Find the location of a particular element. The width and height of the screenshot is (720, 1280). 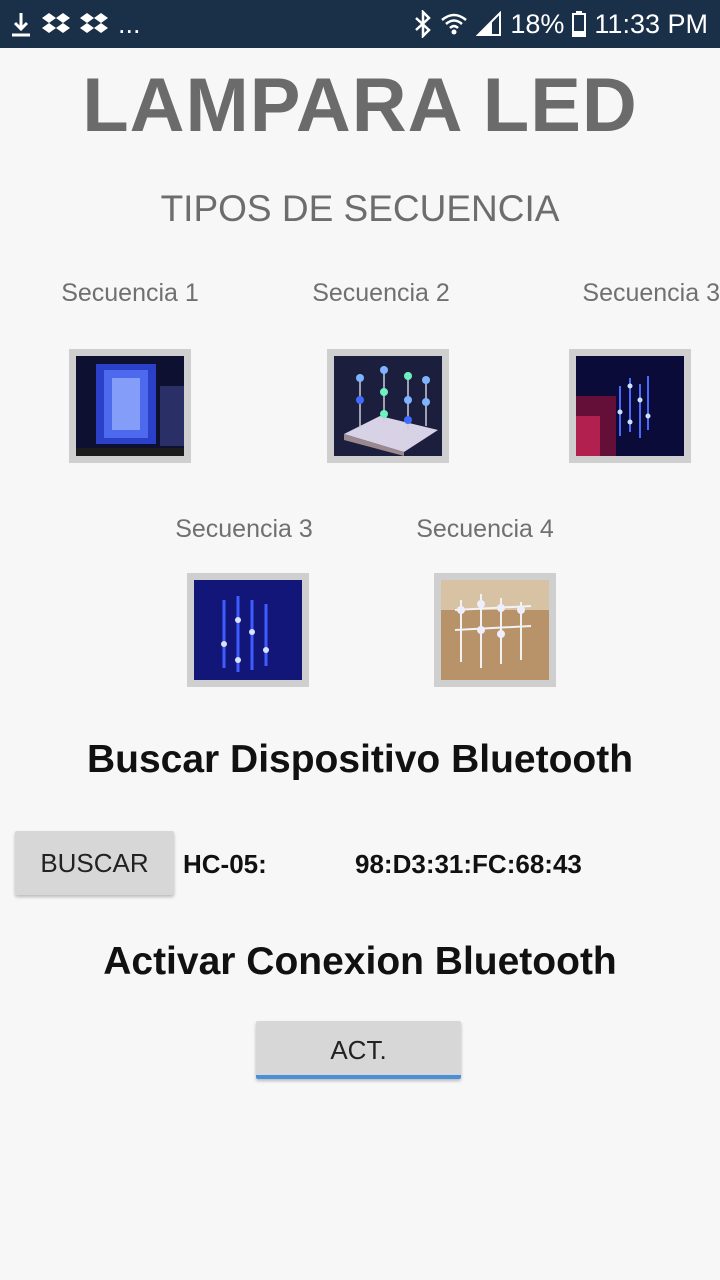

section-title: TIPOS DE SECUENCIA is located at coordinates (360, 208).